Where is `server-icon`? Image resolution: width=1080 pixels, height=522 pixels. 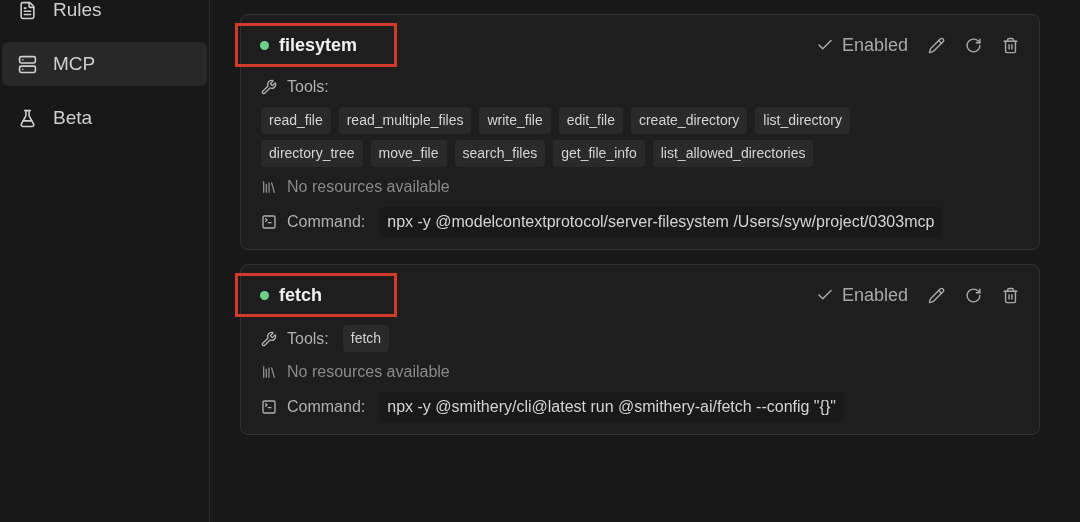
server-icon is located at coordinates (27, 64).